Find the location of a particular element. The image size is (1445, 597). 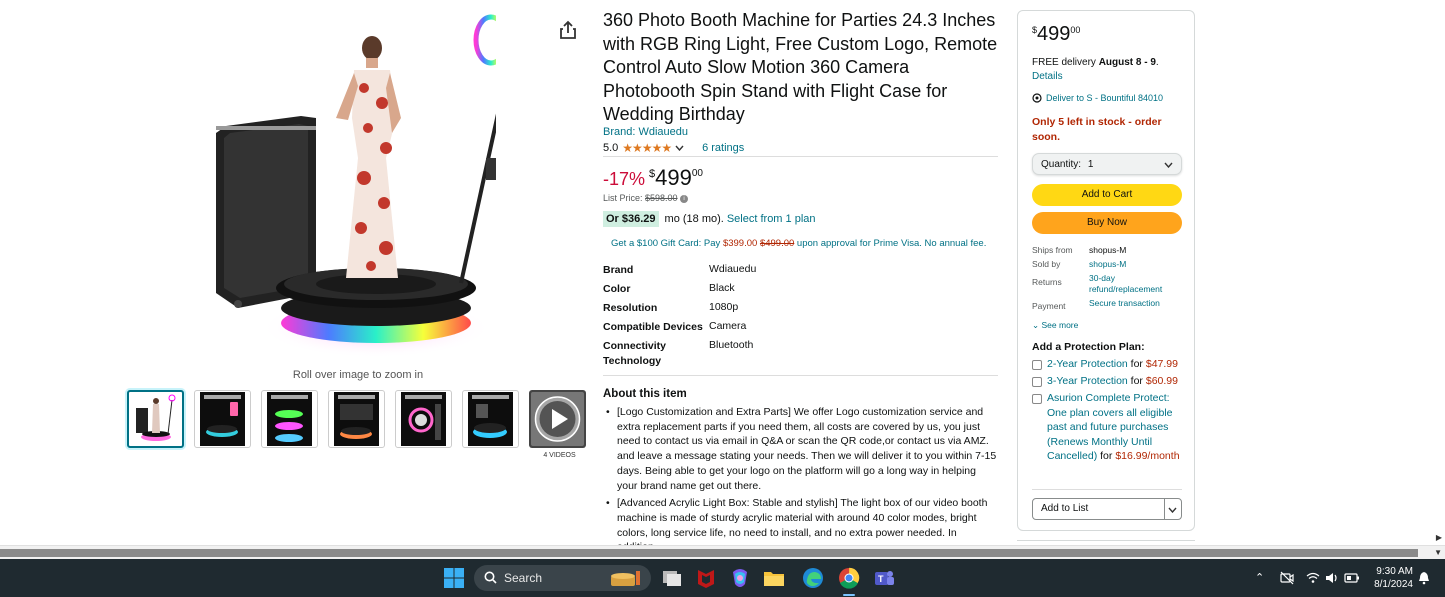

list-price-label: List Price: is located at coordinates (623, 198).